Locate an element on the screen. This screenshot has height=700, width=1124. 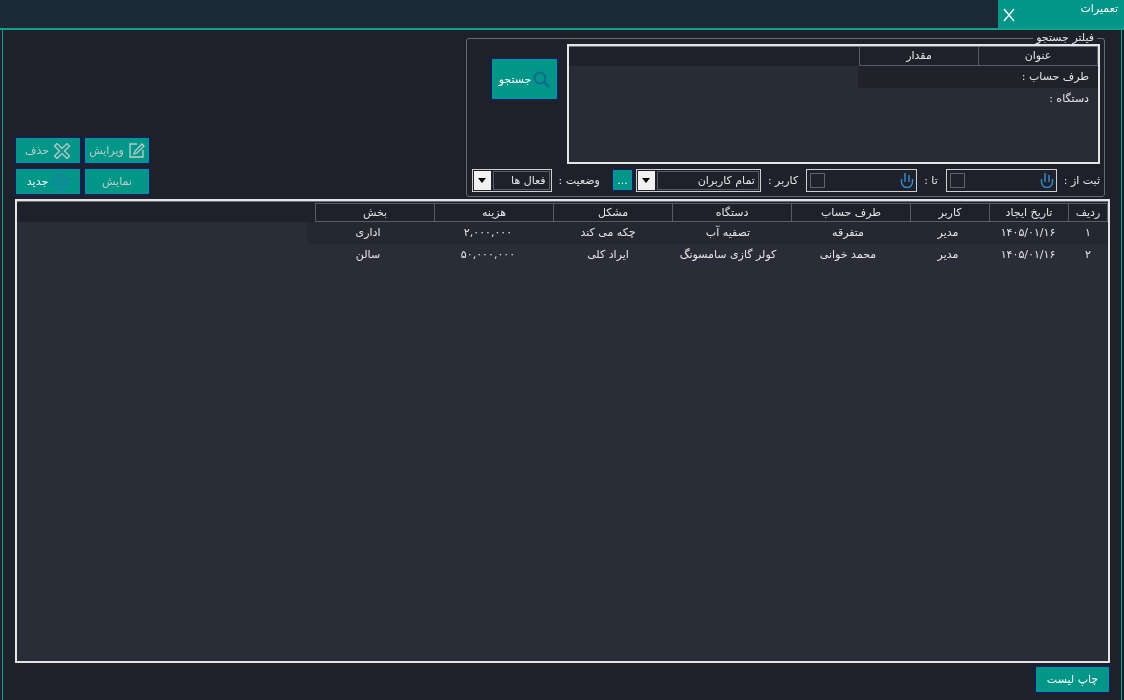
plus-icon is located at coordinates (61, 181).